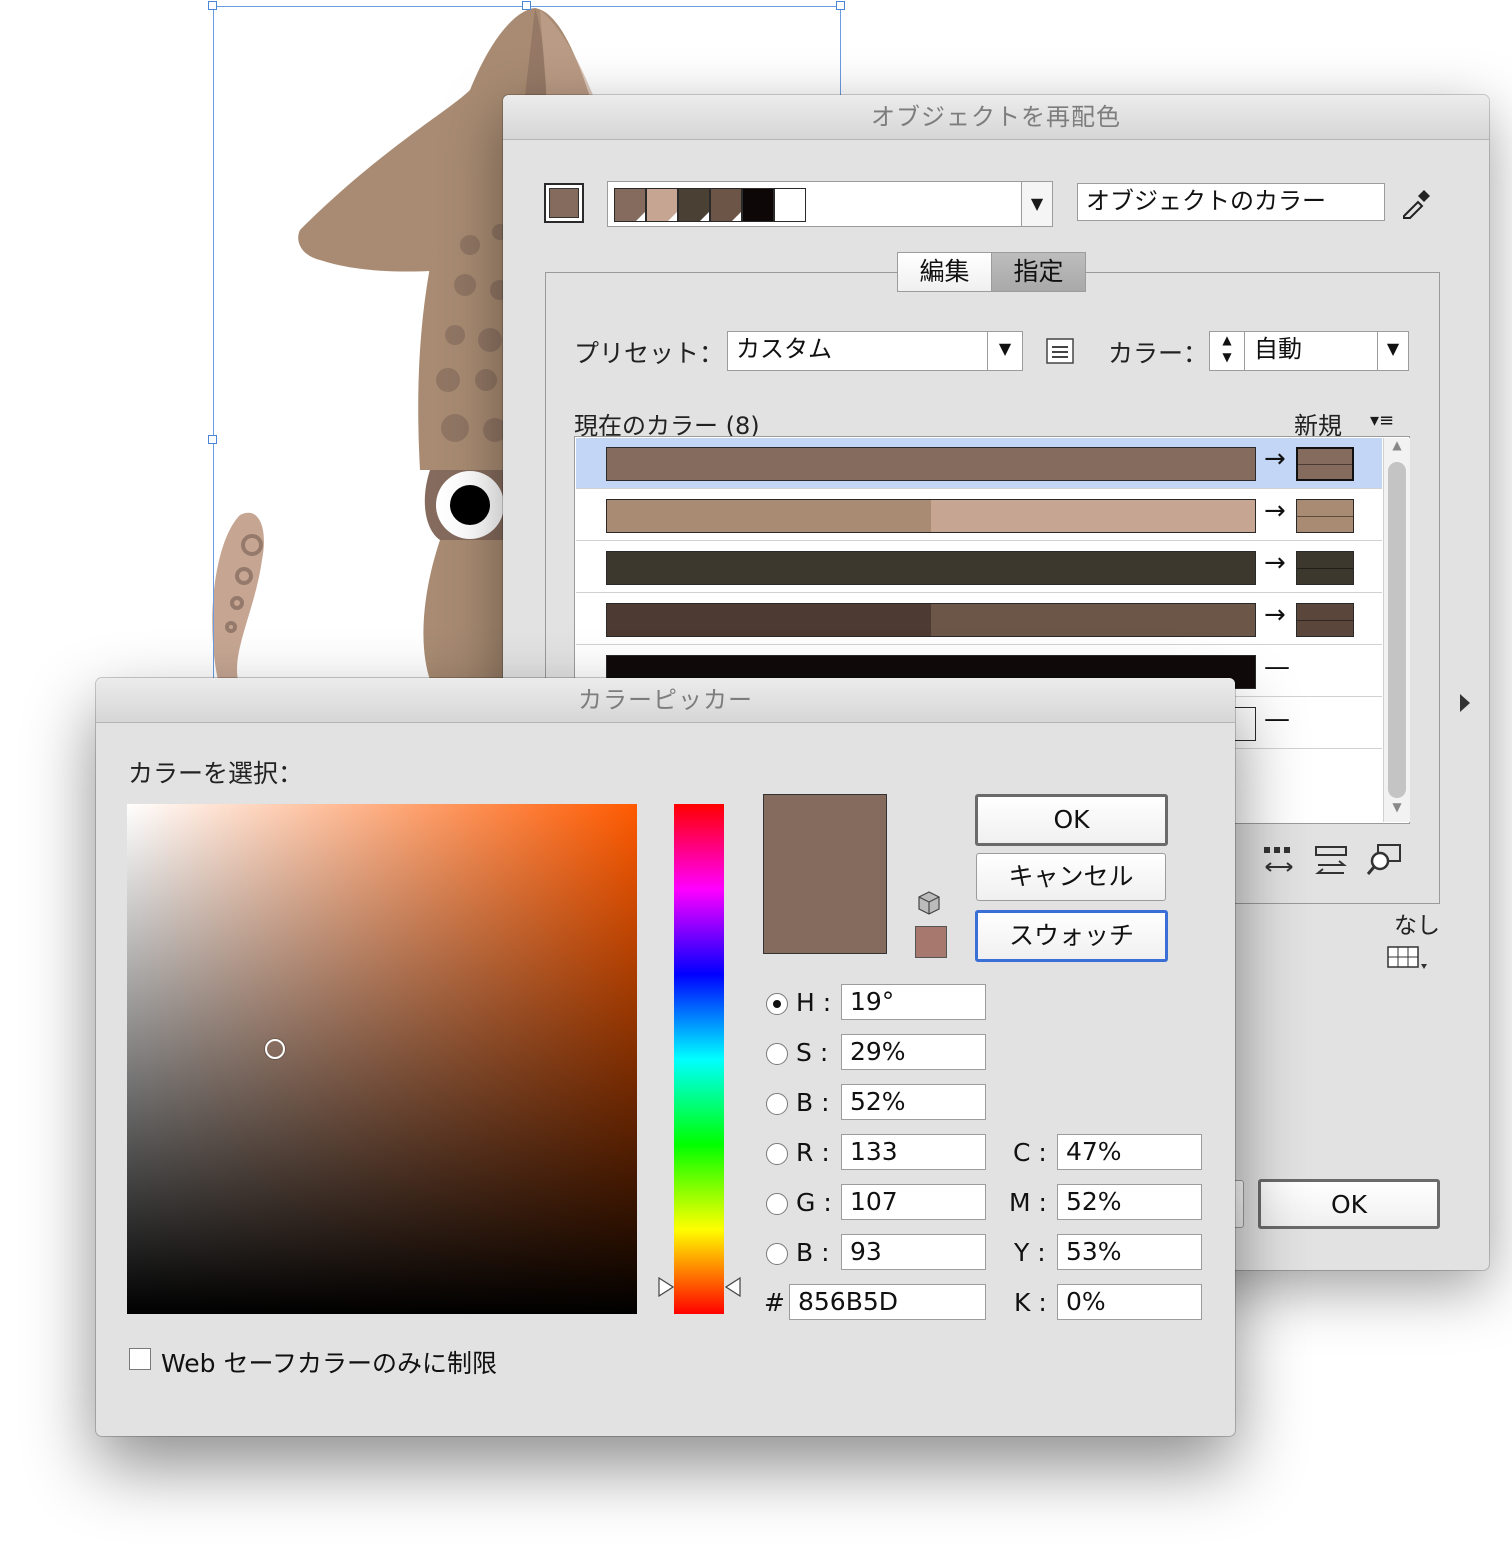 This screenshot has width=1512, height=1564. What do you see at coordinates (1392, 351) in the screenshot?
I see `chevron-down-icon: ▼` at bounding box center [1392, 351].